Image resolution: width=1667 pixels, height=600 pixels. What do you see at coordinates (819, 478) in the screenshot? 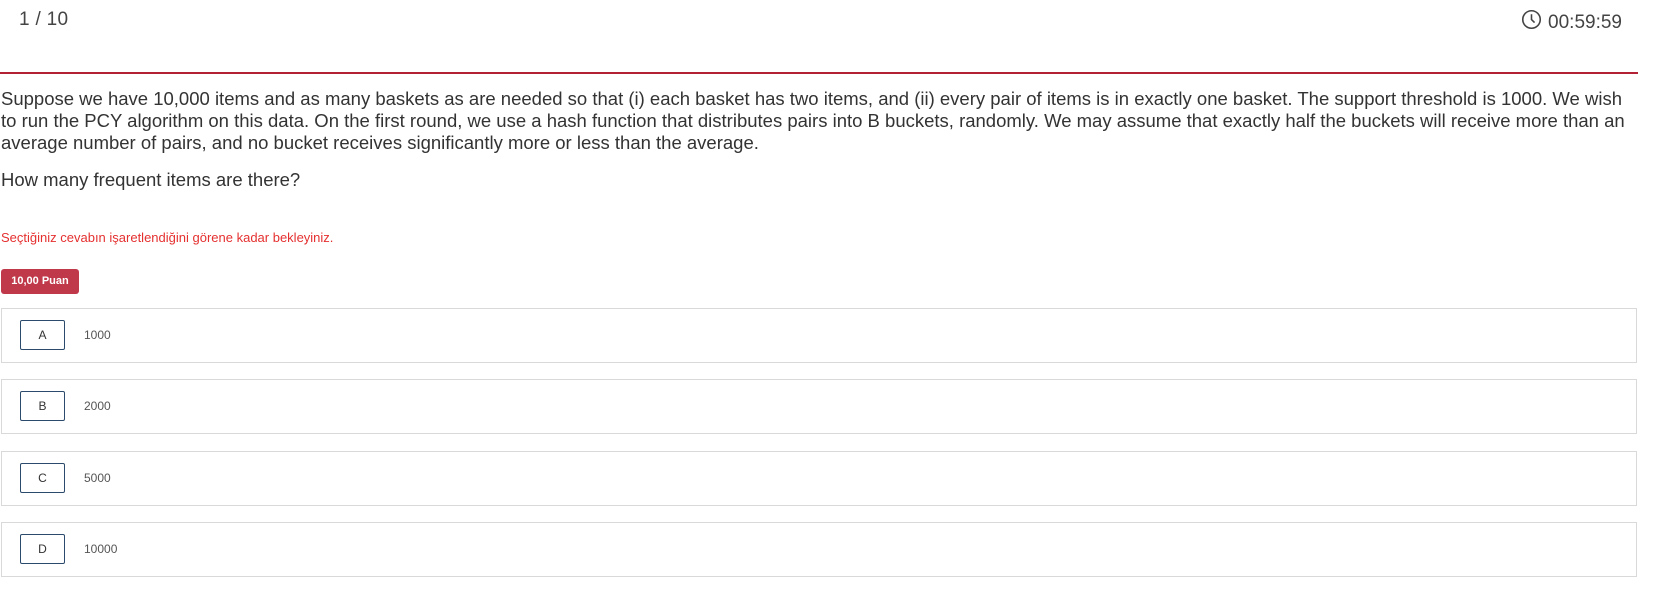
I see `answer-option-c: C 5000` at bounding box center [819, 478].